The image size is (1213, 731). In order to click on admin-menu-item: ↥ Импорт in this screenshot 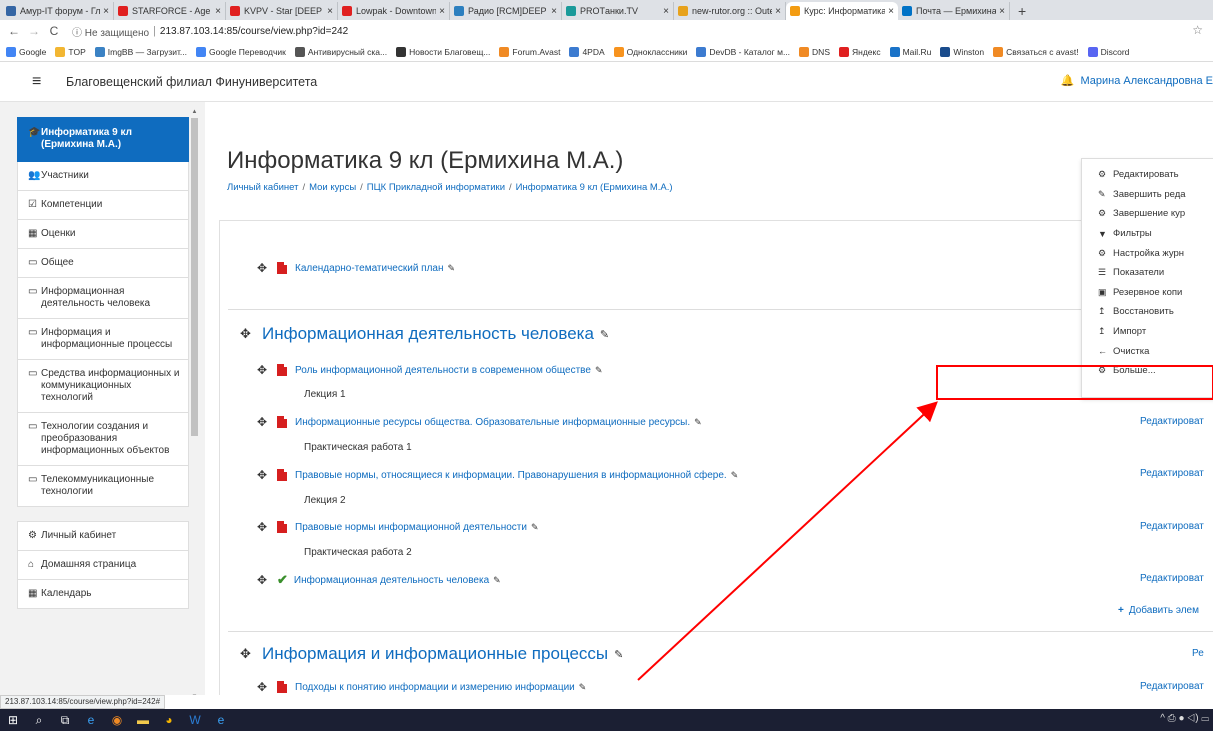, I will do `click(1147, 332)`.